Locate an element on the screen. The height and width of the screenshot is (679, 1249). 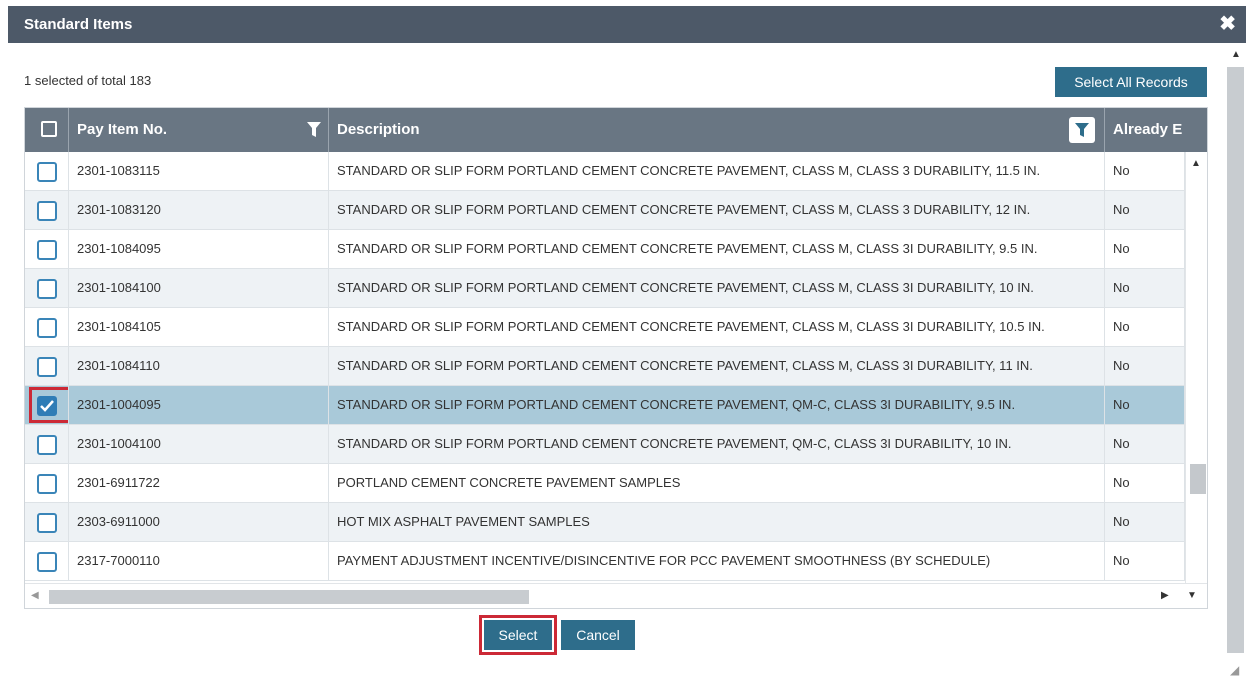
dialog-scroll-thumb is located at coordinates (1235, 360).